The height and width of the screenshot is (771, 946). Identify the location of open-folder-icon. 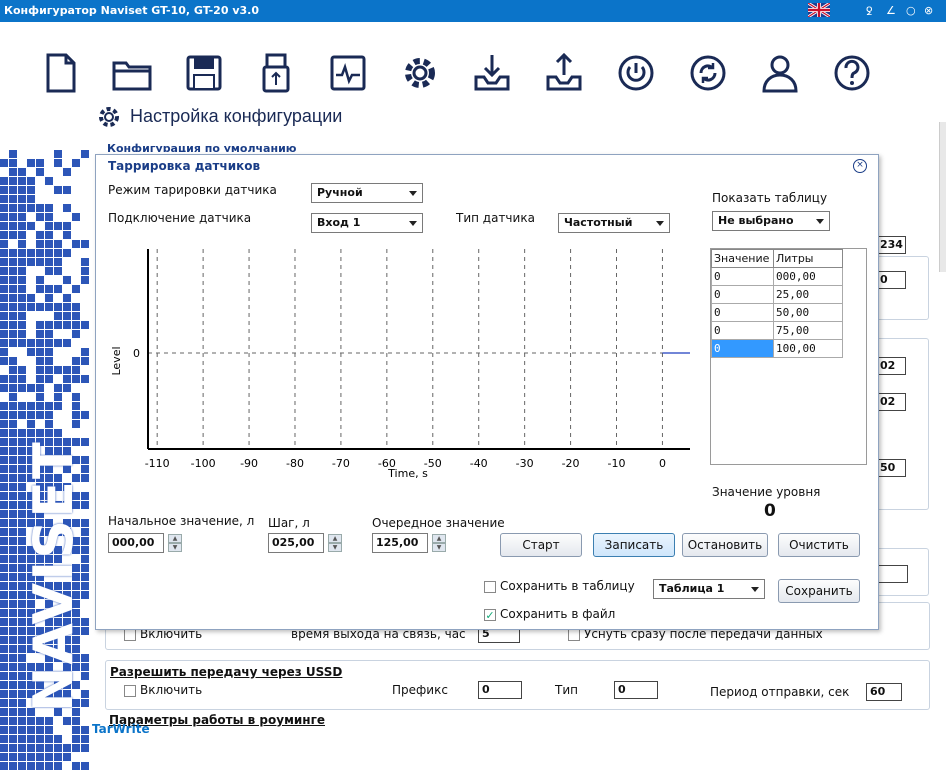
(132, 73).